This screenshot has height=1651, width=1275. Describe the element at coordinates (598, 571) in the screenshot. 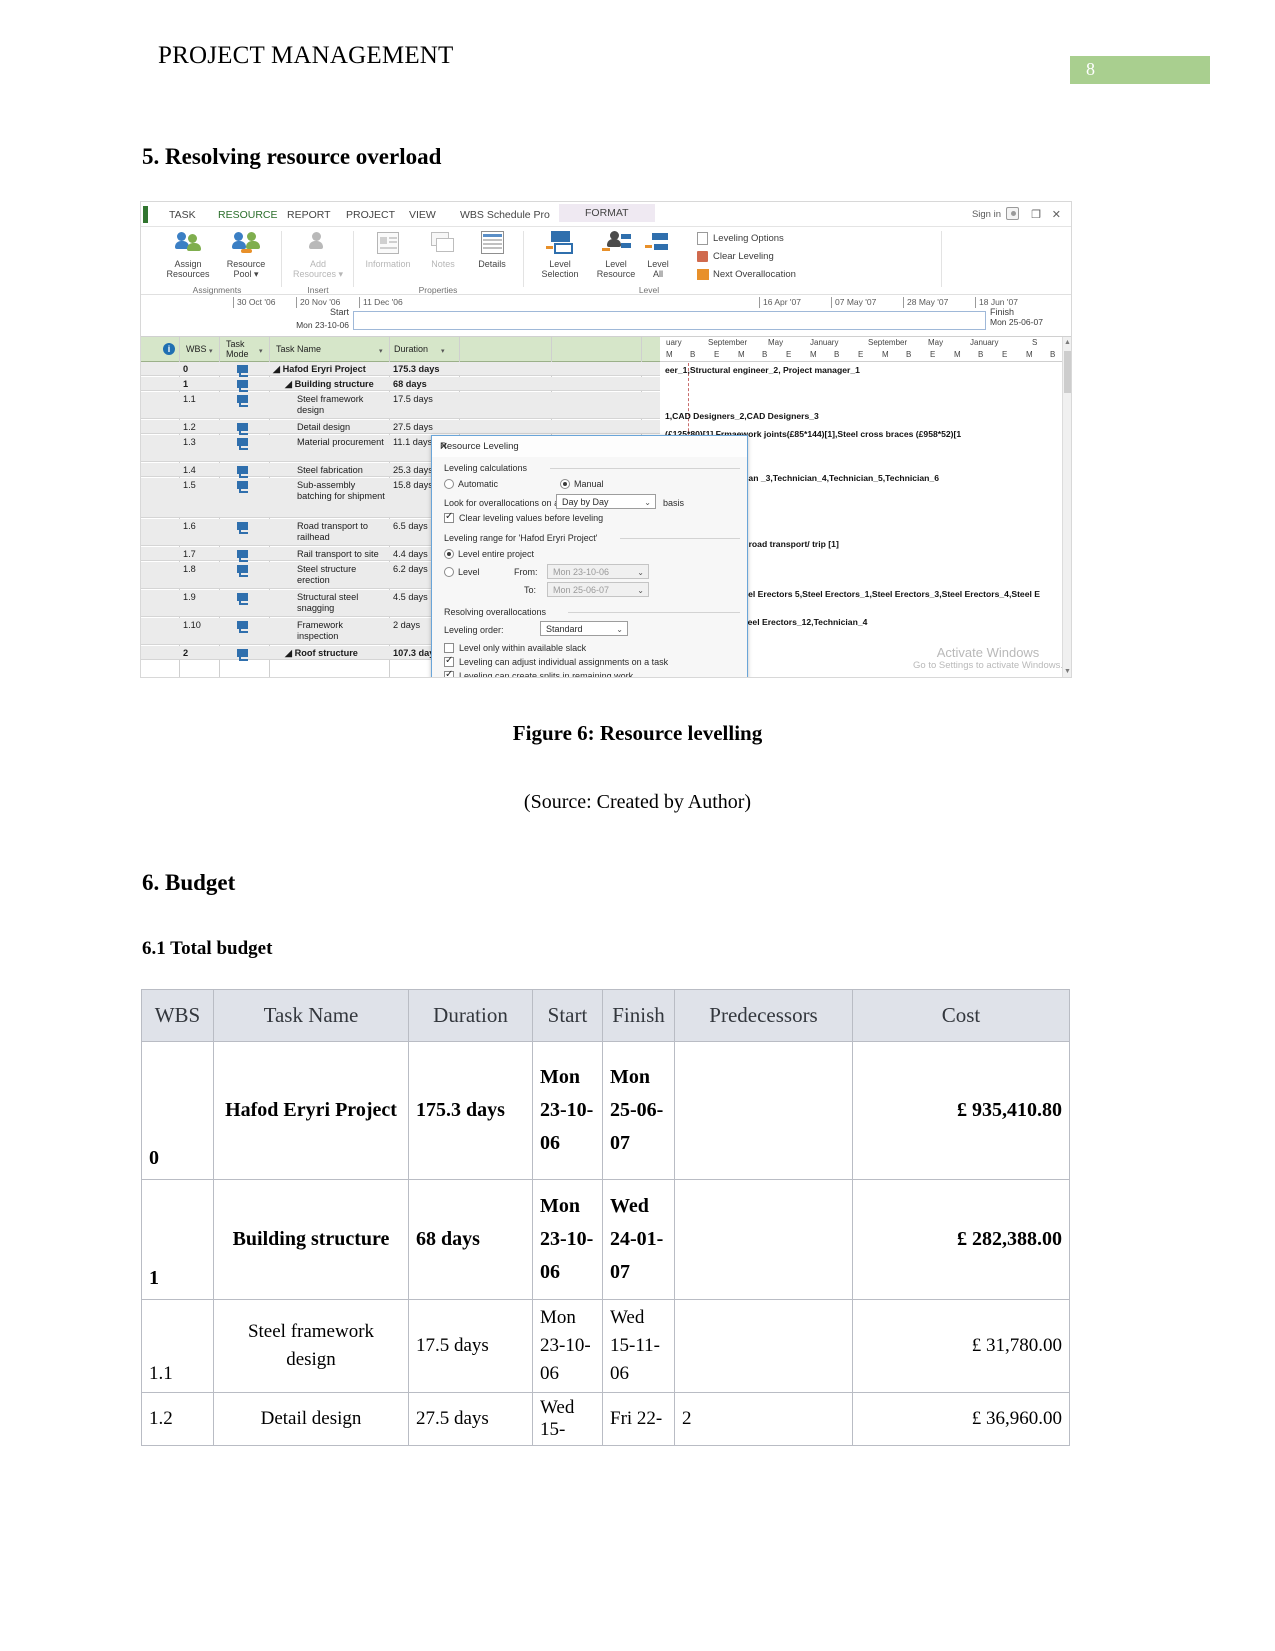

I see `from-date-select: Mon 23-10-06 ⌄` at that location.